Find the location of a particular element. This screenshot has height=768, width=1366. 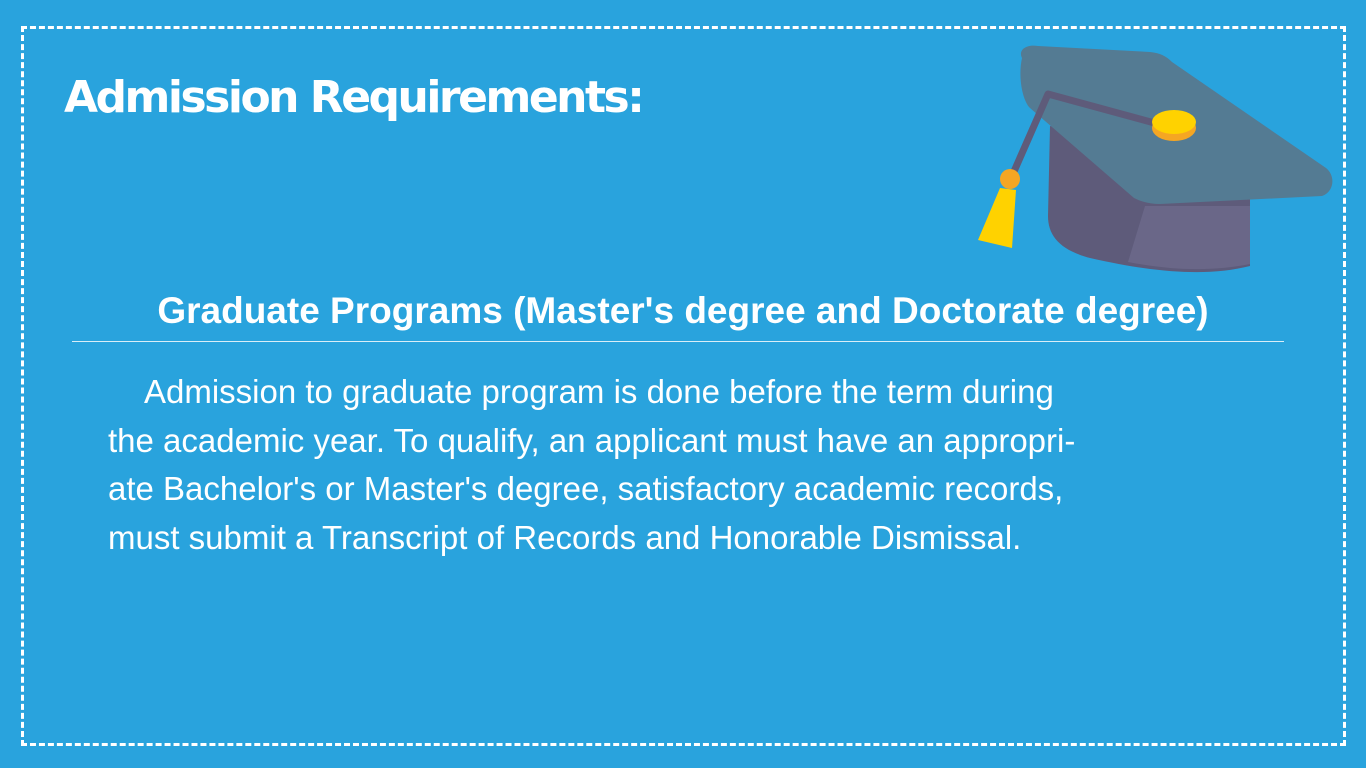

cap-button is located at coordinates (1174, 122).